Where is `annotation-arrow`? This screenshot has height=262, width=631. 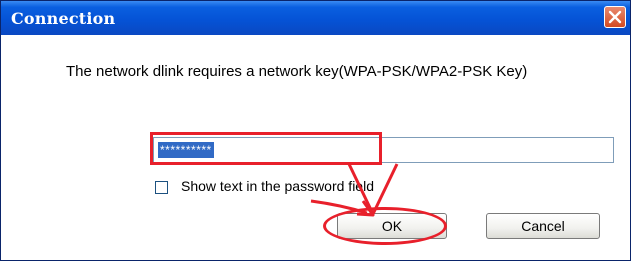 annotation-arrow is located at coordinates (354, 190).